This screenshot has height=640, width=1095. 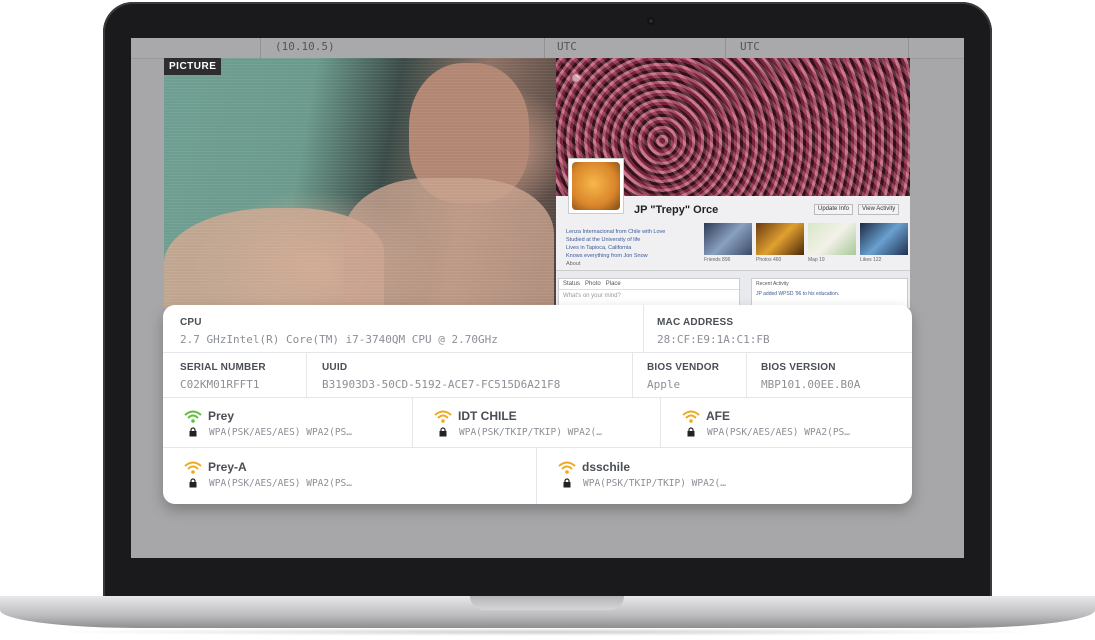 What do you see at coordinates (616, 232) in the screenshot?
I see `info-line: Lenza Internacional from Chile with Love` at bounding box center [616, 232].